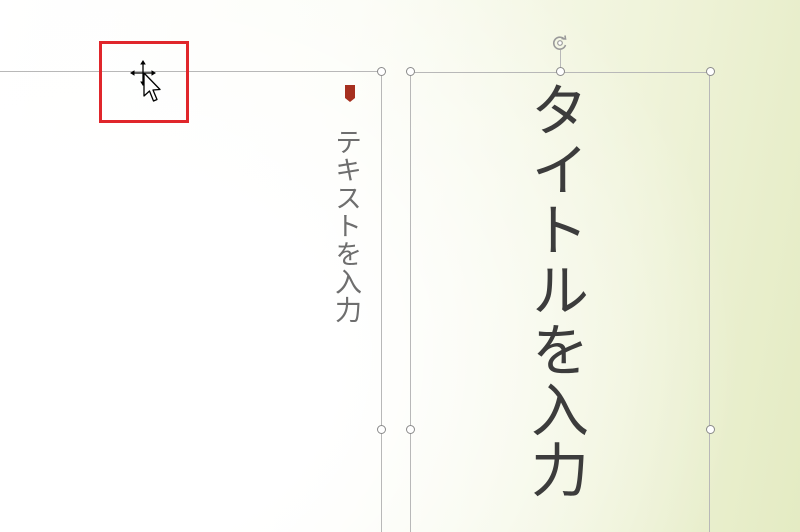  What do you see at coordinates (145, 81) in the screenshot?
I see `move-cursor-icon` at bounding box center [145, 81].